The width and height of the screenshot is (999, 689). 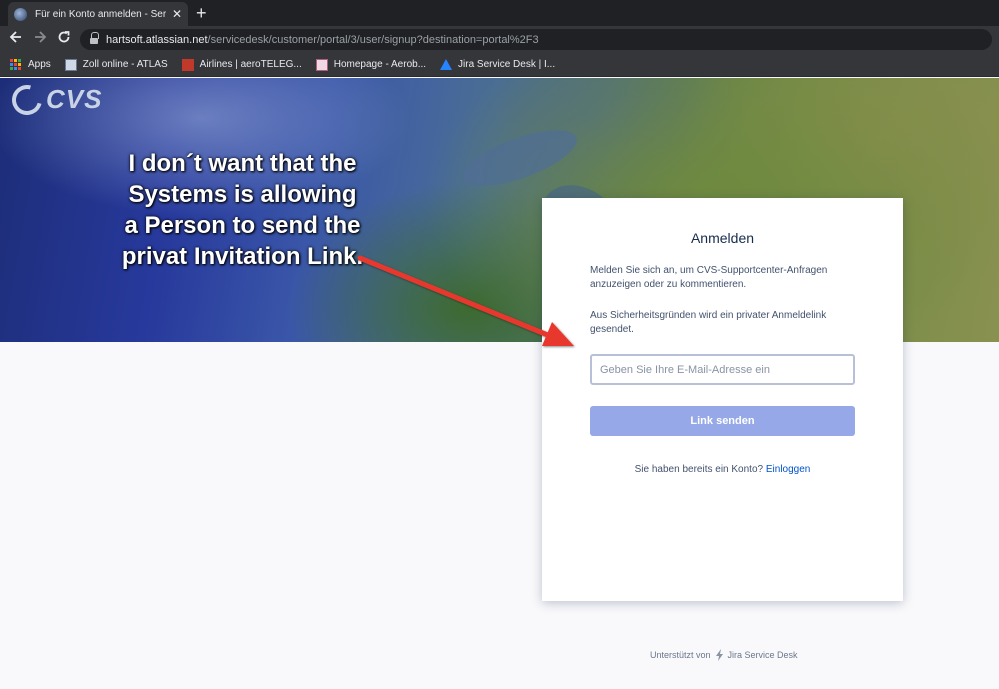 I want to click on logo-text: CVS, so click(x=74, y=99).